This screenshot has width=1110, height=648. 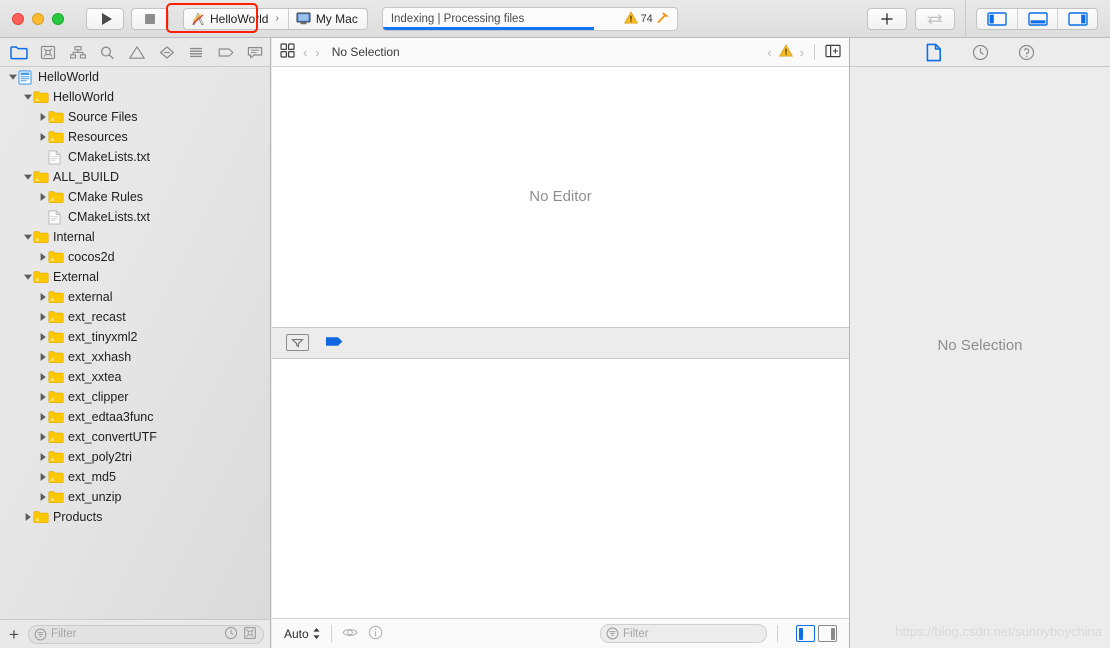 What do you see at coordinates (18, 18) in the screenshot?
I see `close-window-button` at bounding box center [18, 18].